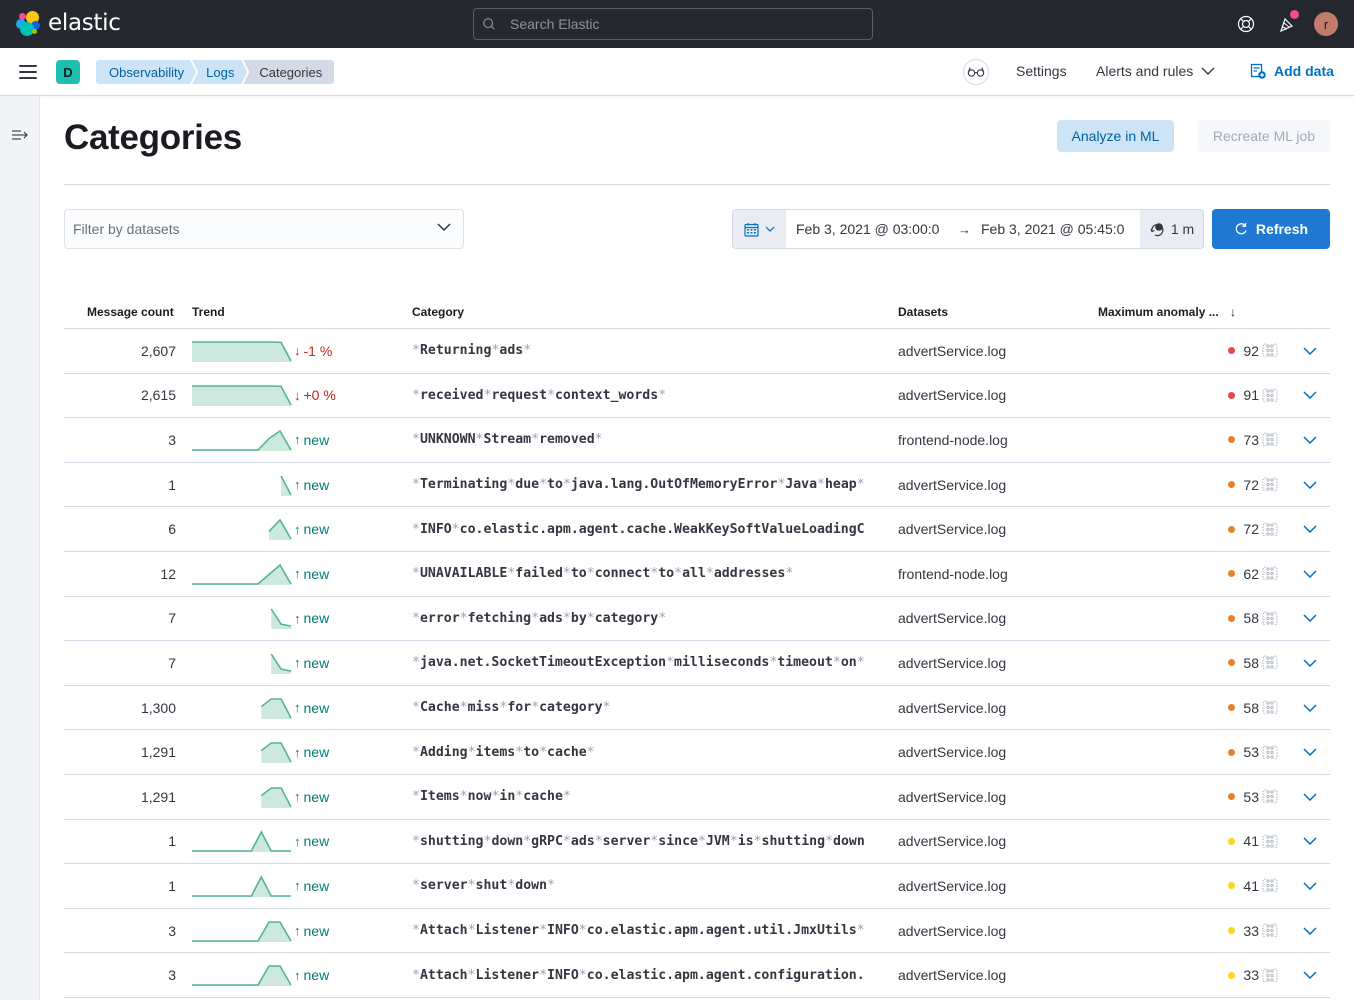  I want to click on trend-change: ↓ +0 %, so click(315, 396).